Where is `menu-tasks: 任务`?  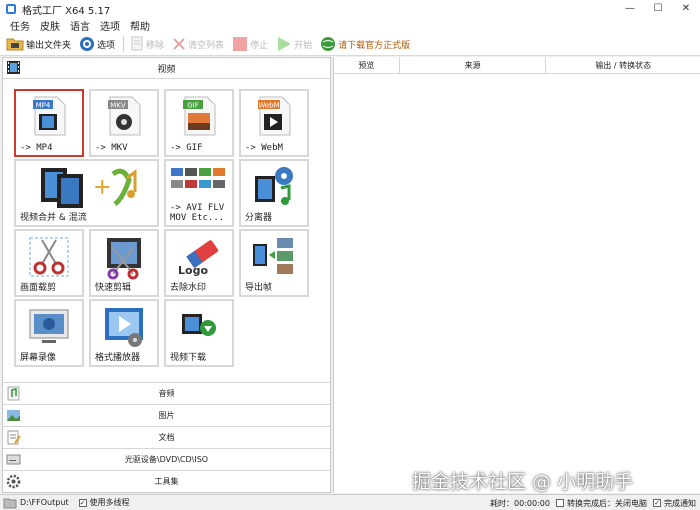 menu-tasks: 任务 is located at coordinates (20, 25).